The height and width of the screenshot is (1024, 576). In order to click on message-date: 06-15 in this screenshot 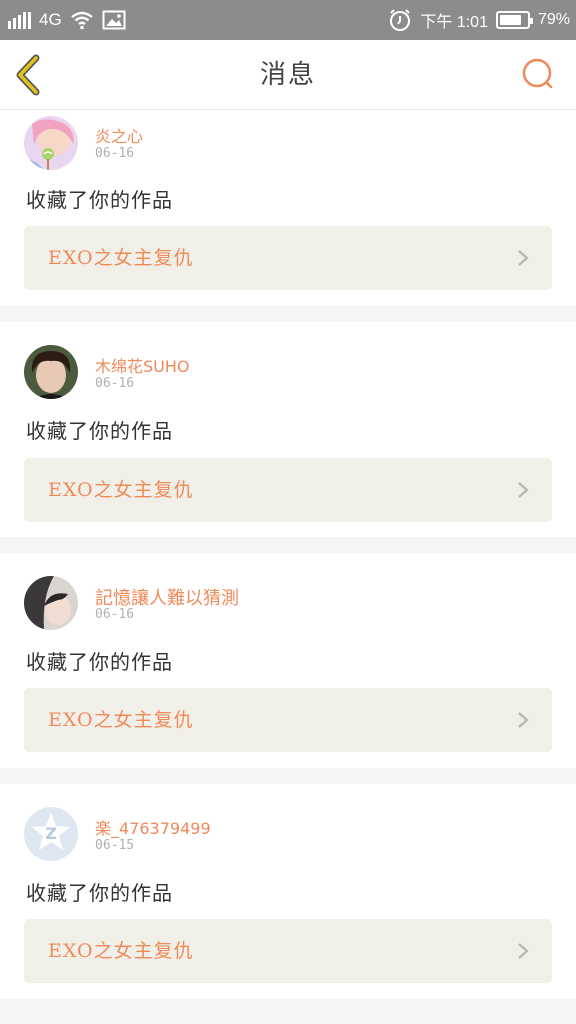, I will do `click(115, 845)`.